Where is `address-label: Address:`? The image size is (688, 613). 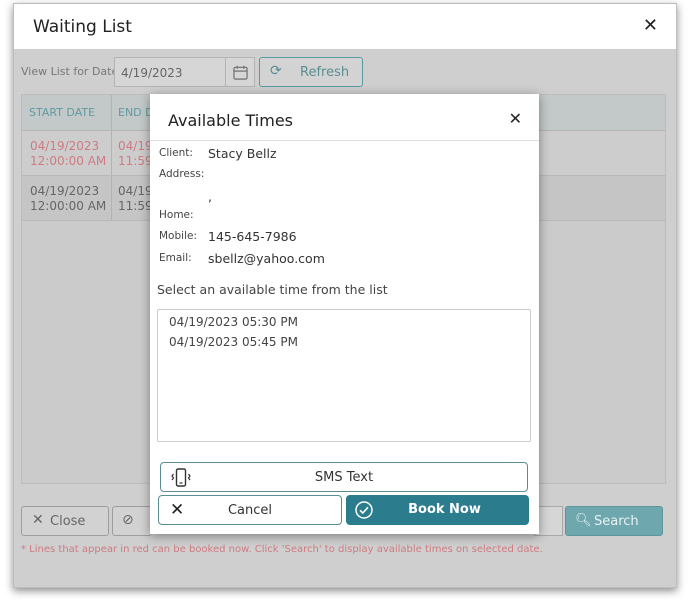 address-label: Address: is located at coordinates (182, 174).